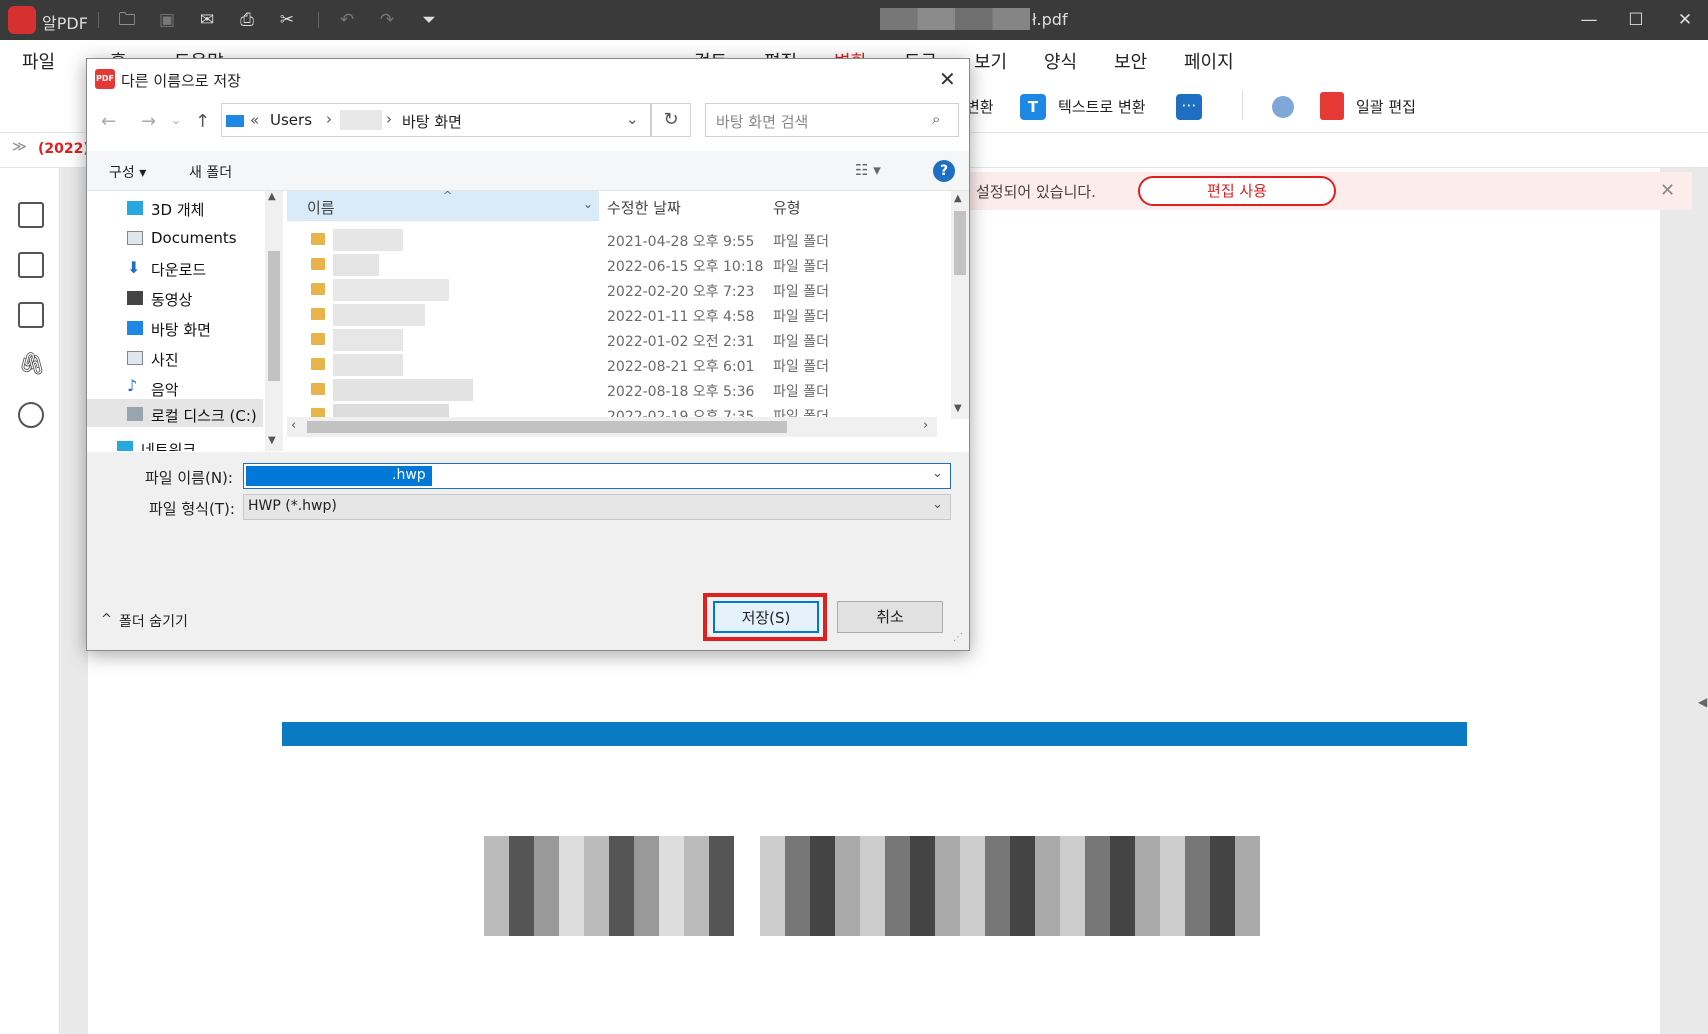 Image resolution: width=1708 pixels, height=1034 pixels. Describe the element at coordinates (1033, 107) in the screenshot. I see `text-convert-icon: T` at that location.